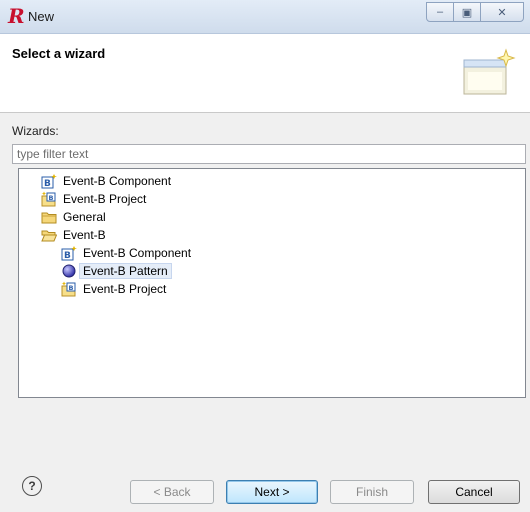 The image size is (530, 512). Describe the element at coordinates (489, 71) in the screenshot. I see `wizard-banner-icon` at that location.